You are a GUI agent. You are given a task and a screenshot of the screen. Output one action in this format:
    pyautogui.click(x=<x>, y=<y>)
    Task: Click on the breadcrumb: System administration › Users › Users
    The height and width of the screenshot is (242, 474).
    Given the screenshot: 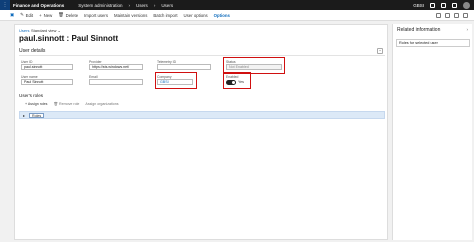 What is the action you would take?
    pyautogui.click(x=125, y=5)
    